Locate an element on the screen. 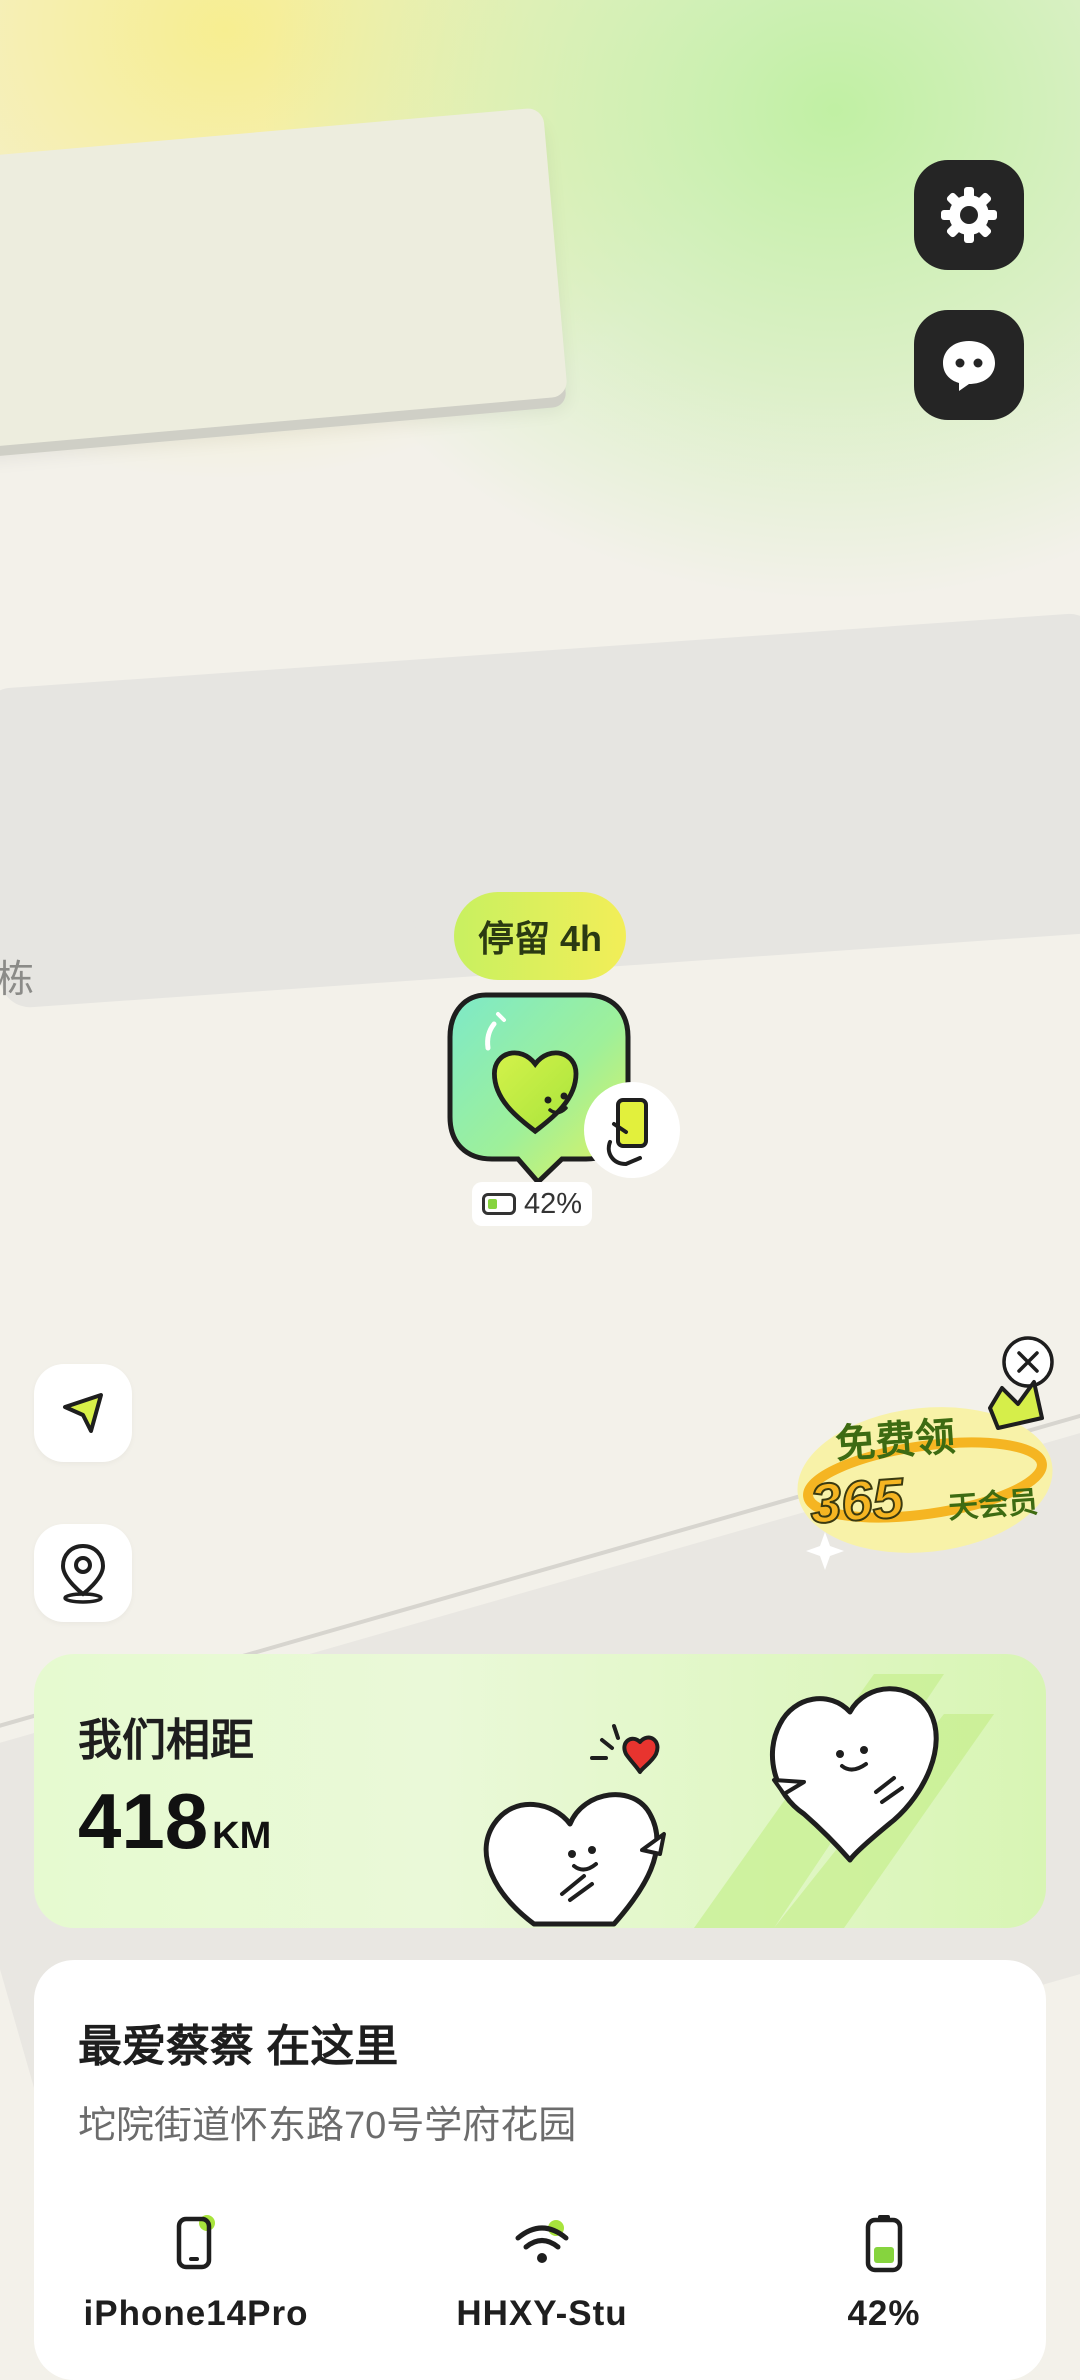 The height and width of the screenshot is (2380, 1080). distance-unit: KM is located at coordinates (242, 1836).